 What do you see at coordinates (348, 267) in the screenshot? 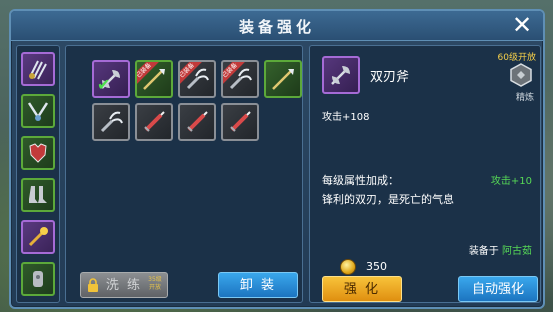
I see `gold-coin-icon` at bounding box center [348, 267].